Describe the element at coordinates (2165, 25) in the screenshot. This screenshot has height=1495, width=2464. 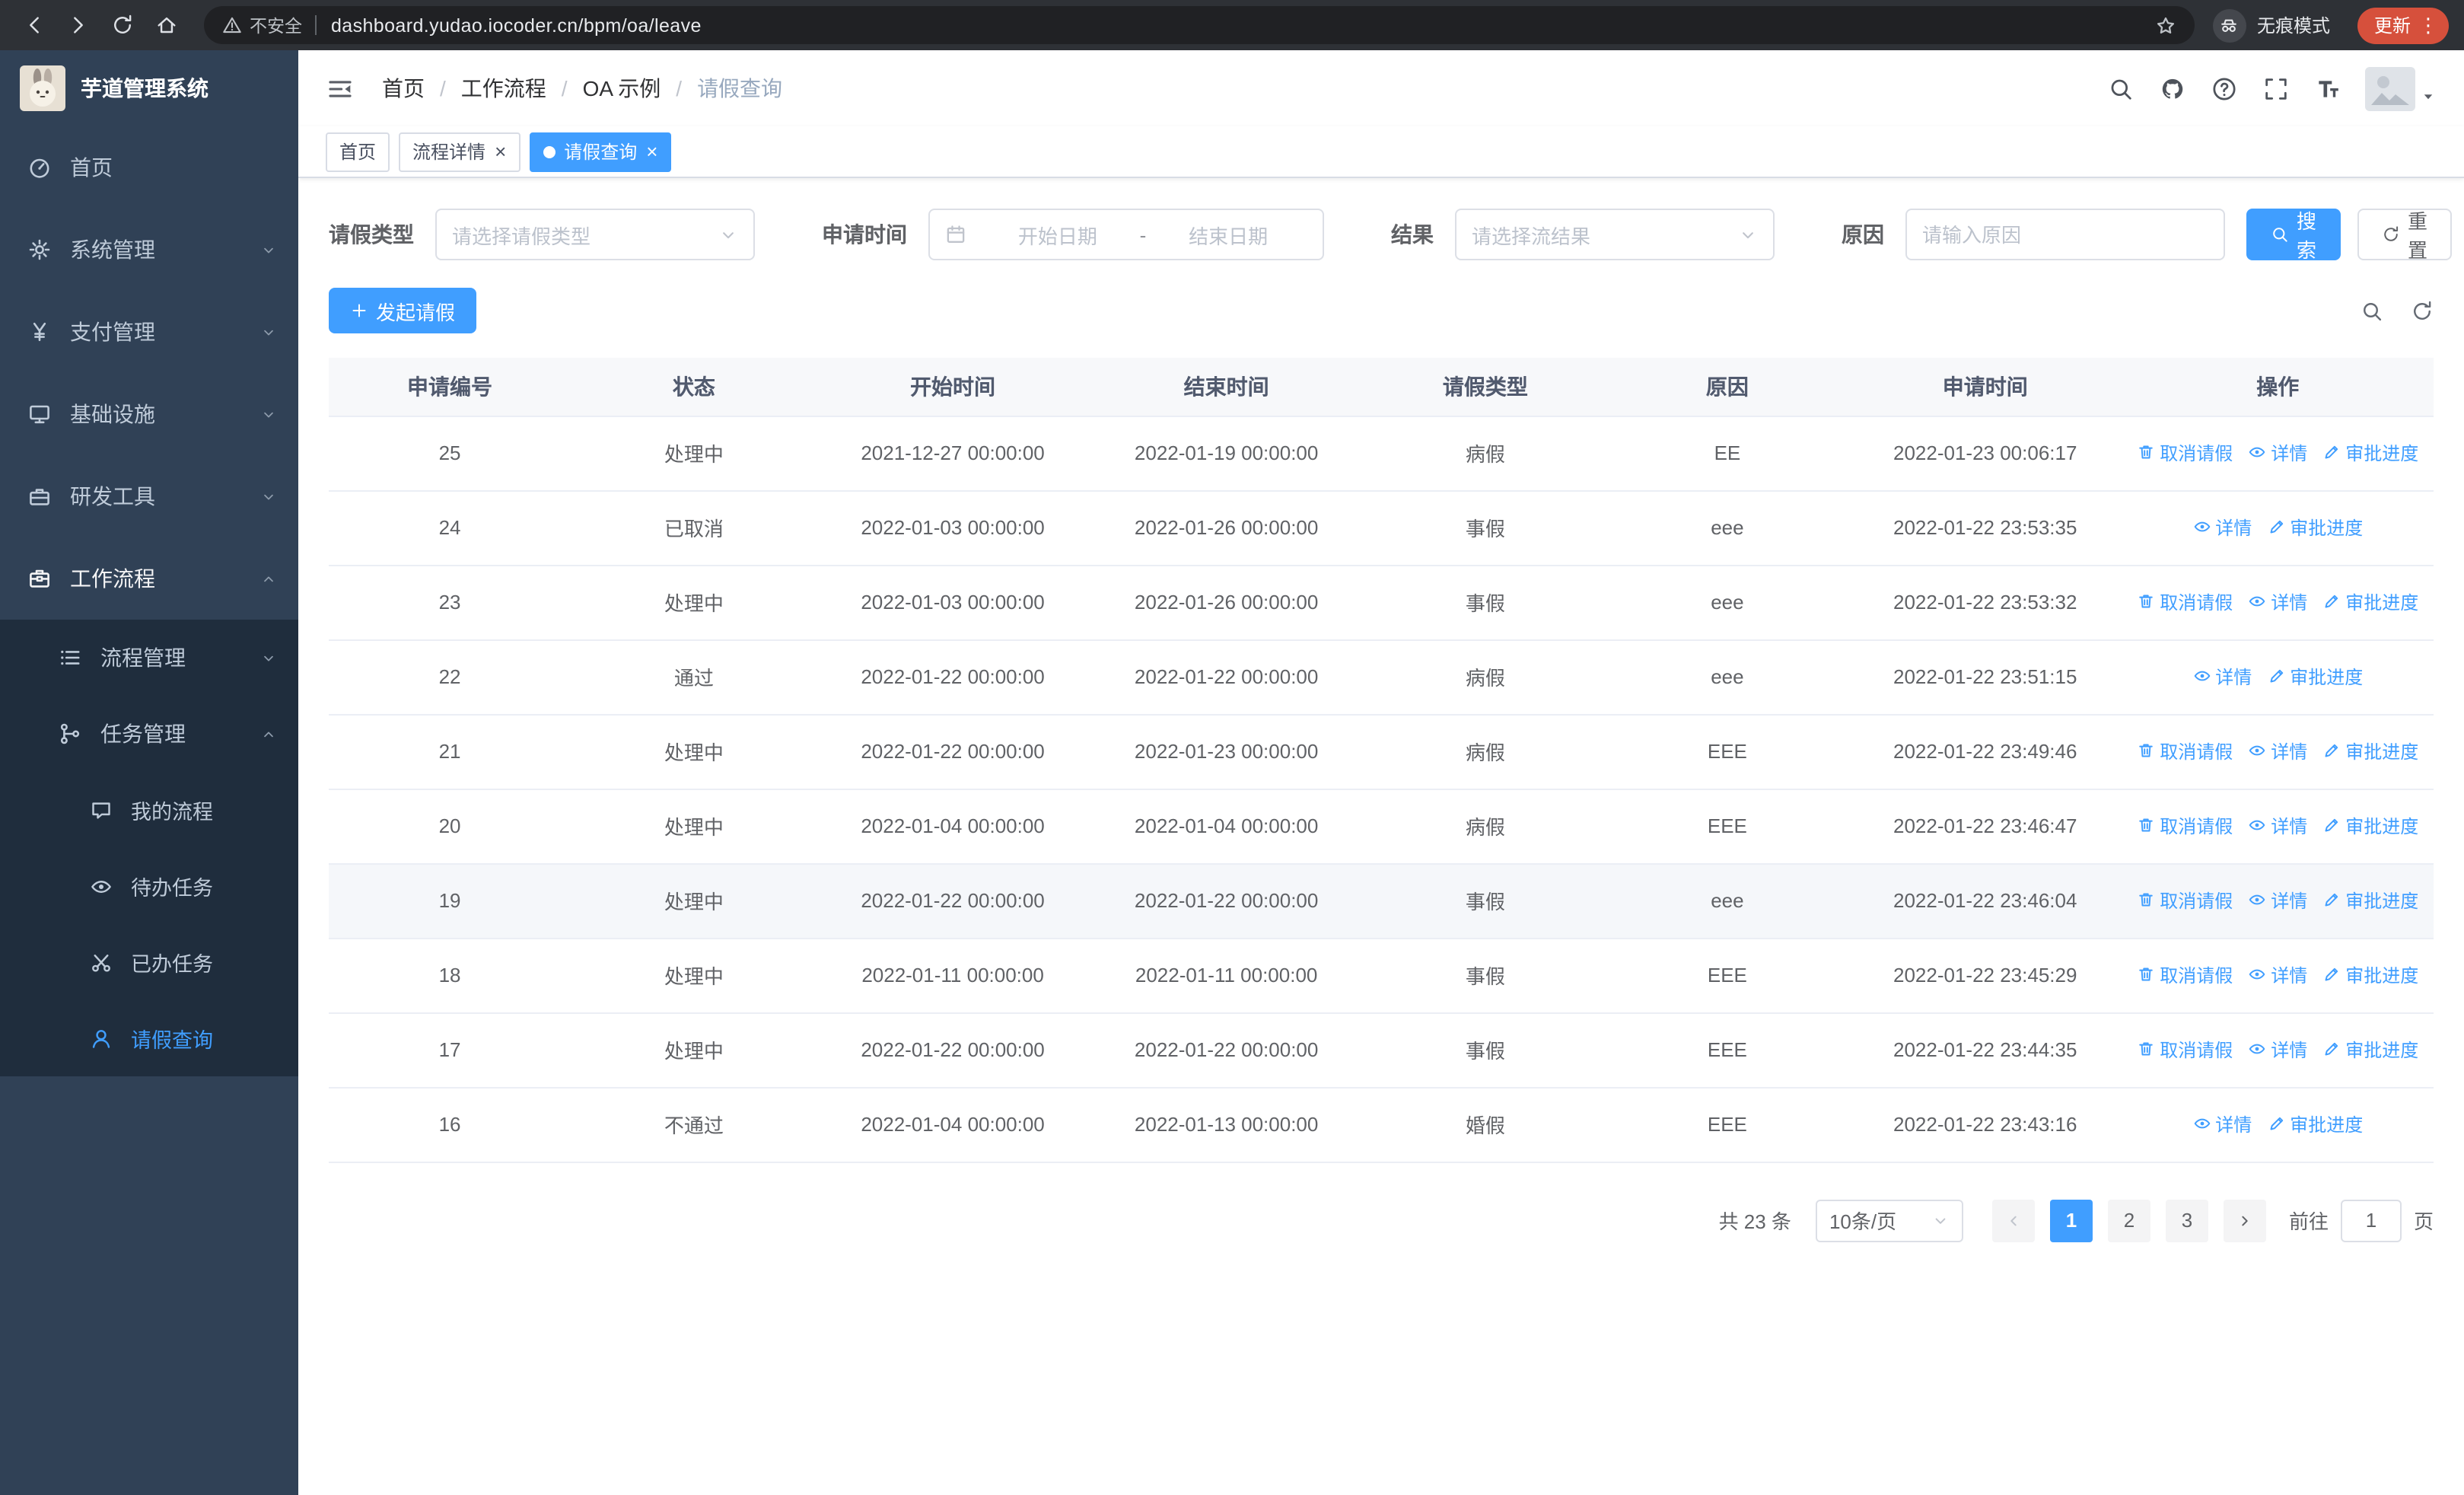
I see `bookmark-star-icon` at that location.